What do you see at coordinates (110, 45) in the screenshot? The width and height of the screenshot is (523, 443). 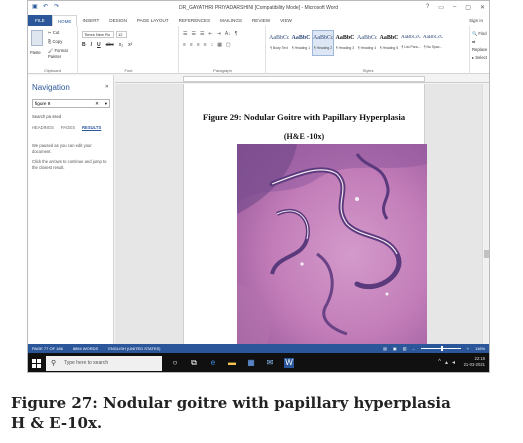 I see `strikethrough-button: abc` at bounding box center [110, 45].